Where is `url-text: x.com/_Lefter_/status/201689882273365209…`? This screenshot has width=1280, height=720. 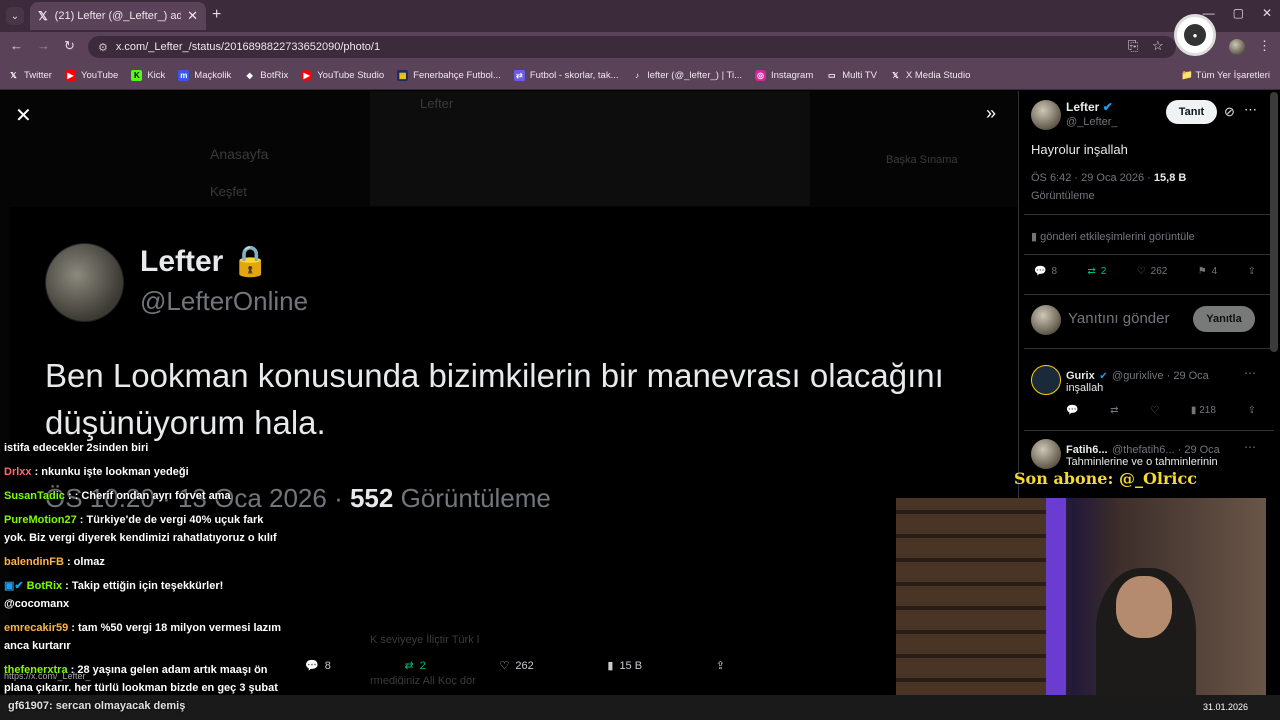
url-text: x.com/_Lefter_/status/201689882273365209… is located at coordinates (248, 47).